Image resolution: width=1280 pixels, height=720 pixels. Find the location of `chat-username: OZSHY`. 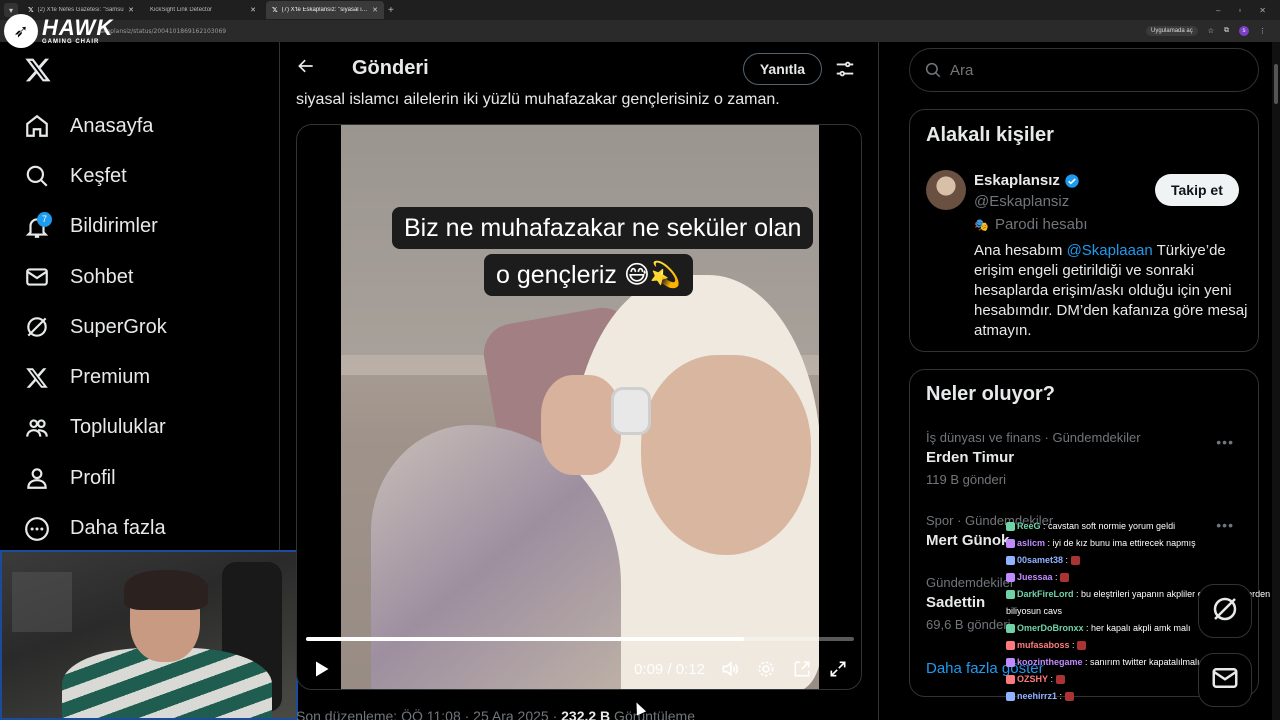

chat-username: OZSHY is located at coordinates (1032, 679).